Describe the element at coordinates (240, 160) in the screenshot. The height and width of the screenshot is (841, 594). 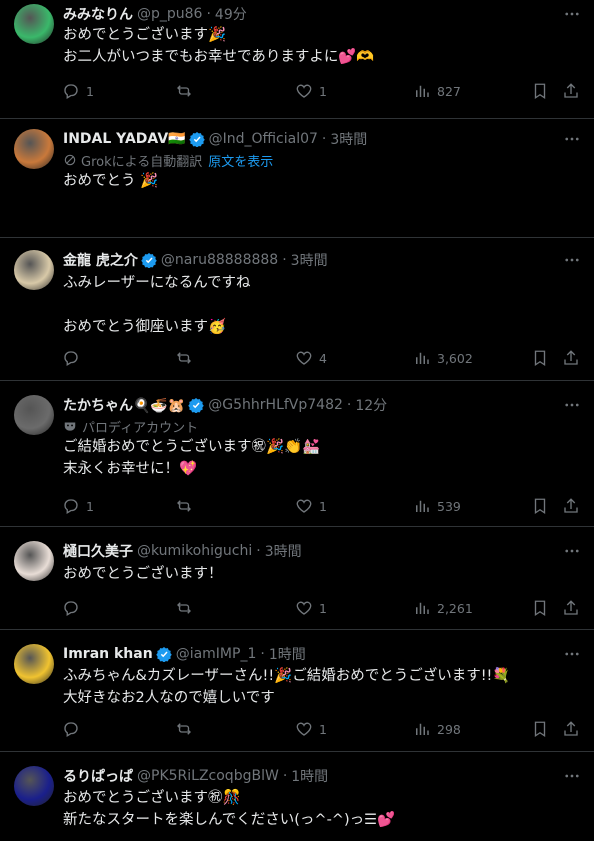
I see `show-original-link: 原文を表示` at that location.